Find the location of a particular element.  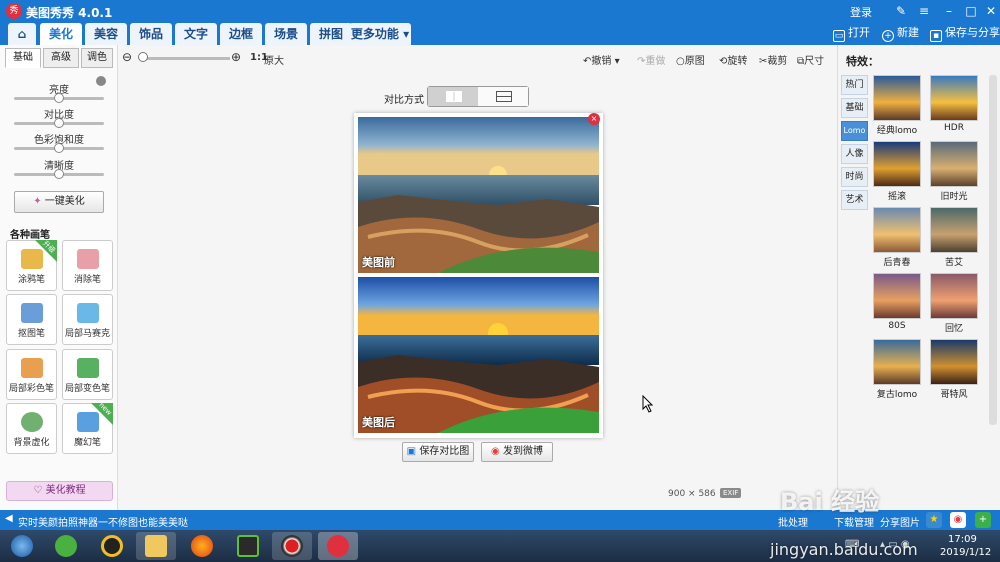

new-button: + 新建 is located at coordinates (900, 33).